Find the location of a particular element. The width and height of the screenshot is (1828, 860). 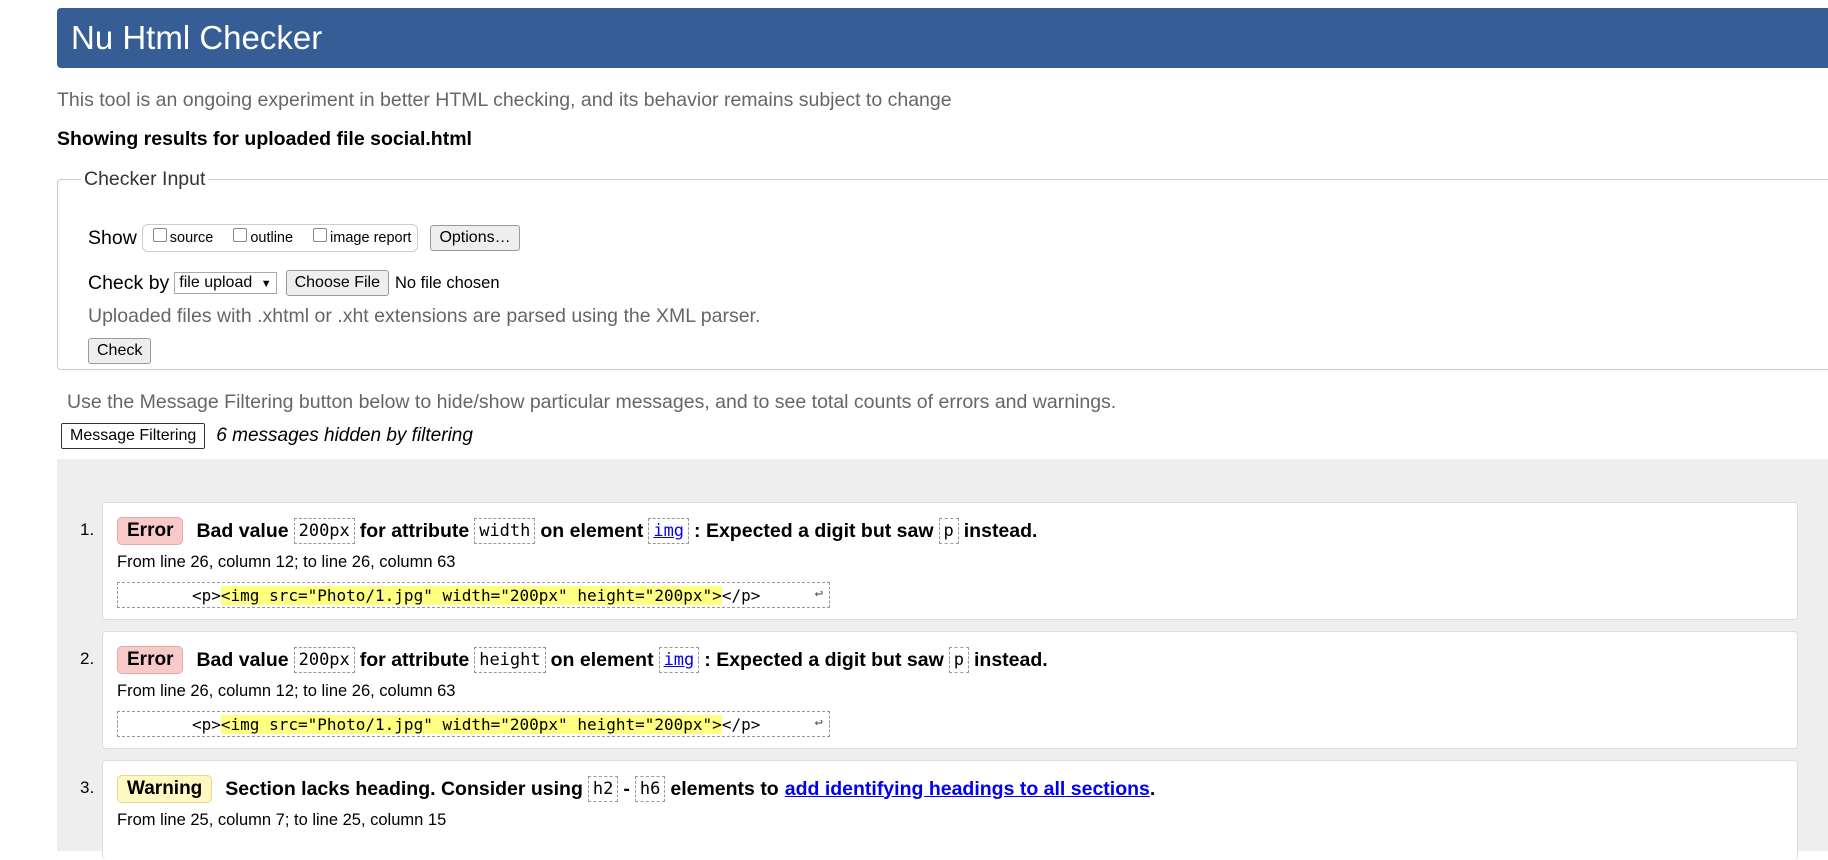

check-button: Check is located at coordinates (120, 351).